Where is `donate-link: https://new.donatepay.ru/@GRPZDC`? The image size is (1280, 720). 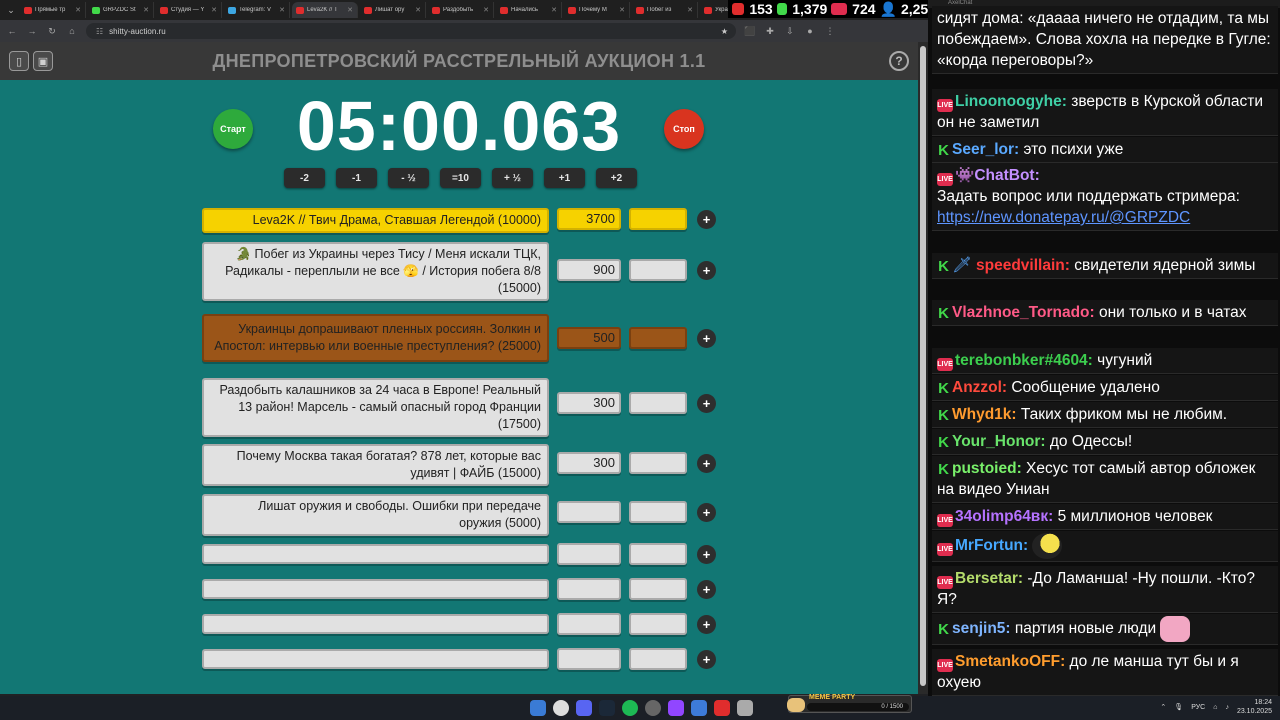
donate-link: https://new.donatepay.ru/@GRPZDC is located at coordinates (1063, 217).